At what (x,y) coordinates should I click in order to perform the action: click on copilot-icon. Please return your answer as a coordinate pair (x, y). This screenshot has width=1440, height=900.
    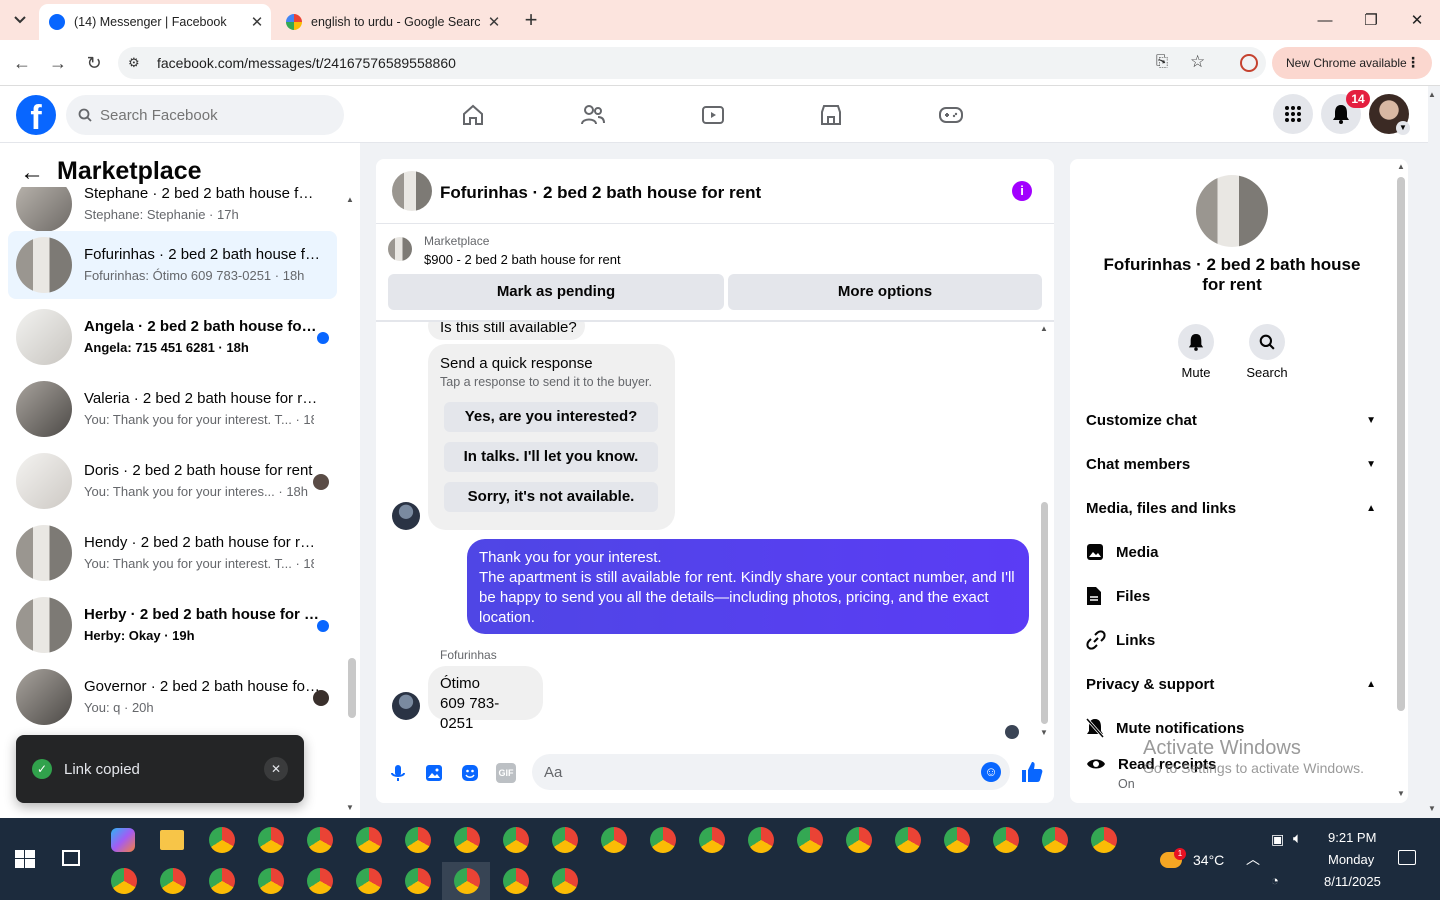
    Looking at the image, I should click on (123, 840).